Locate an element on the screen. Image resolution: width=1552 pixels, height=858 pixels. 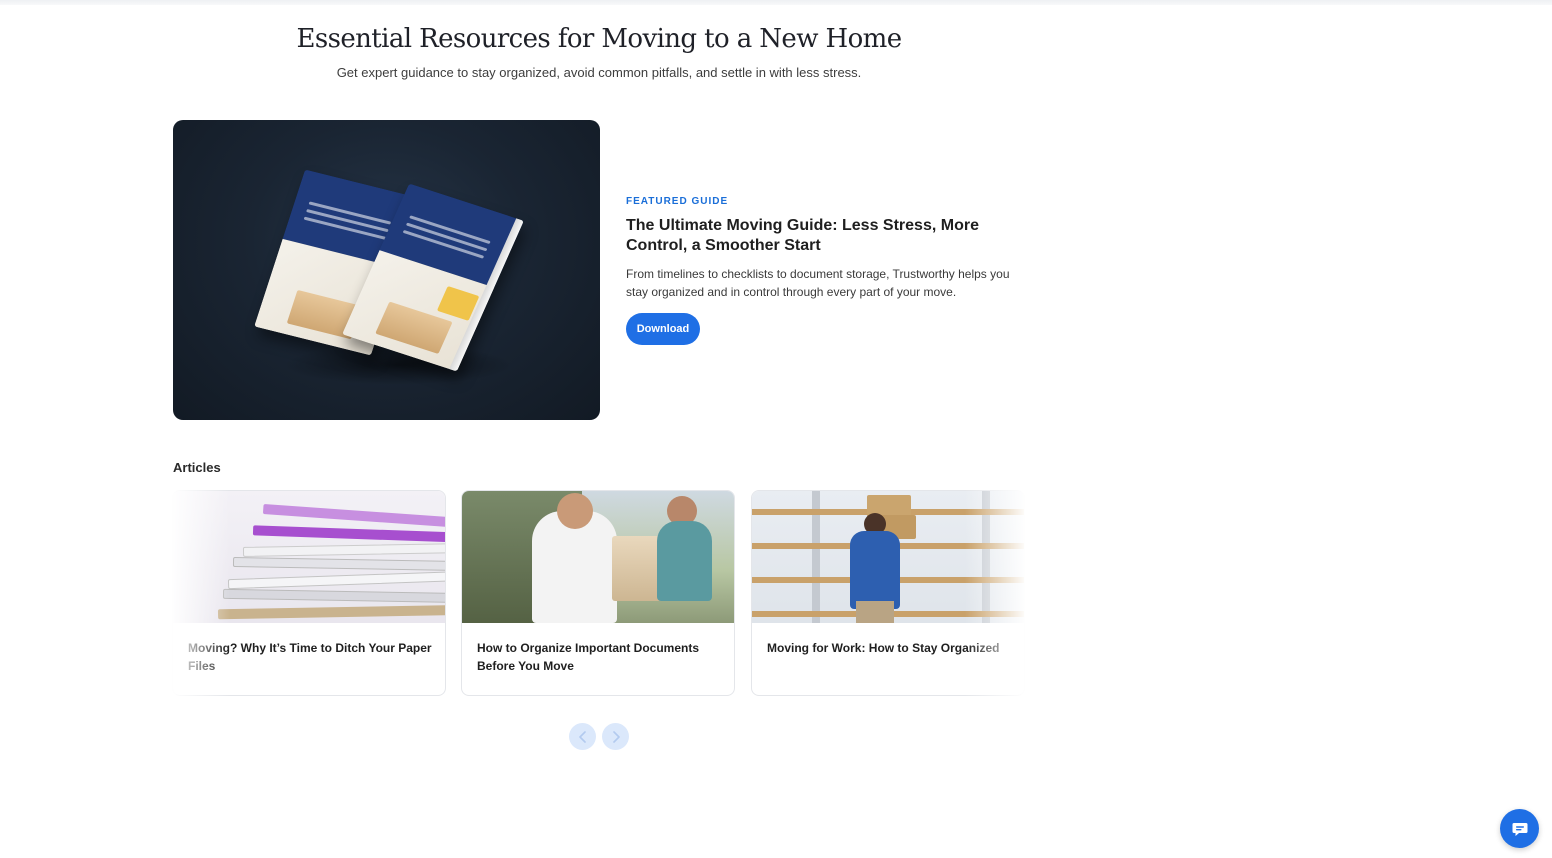
chat-bubble-icon is located at coordinates (1519, 829).